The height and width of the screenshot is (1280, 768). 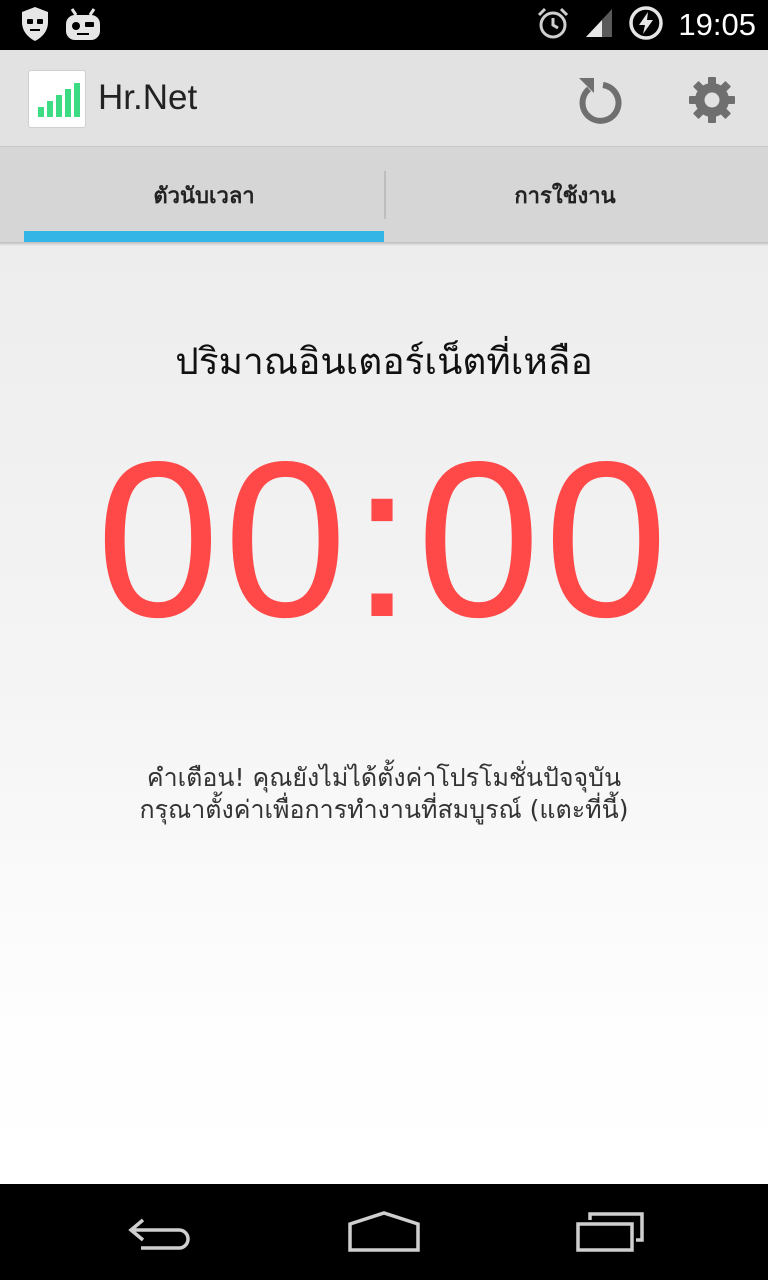 I want to click on back-button, so click(x=160, y=1232).